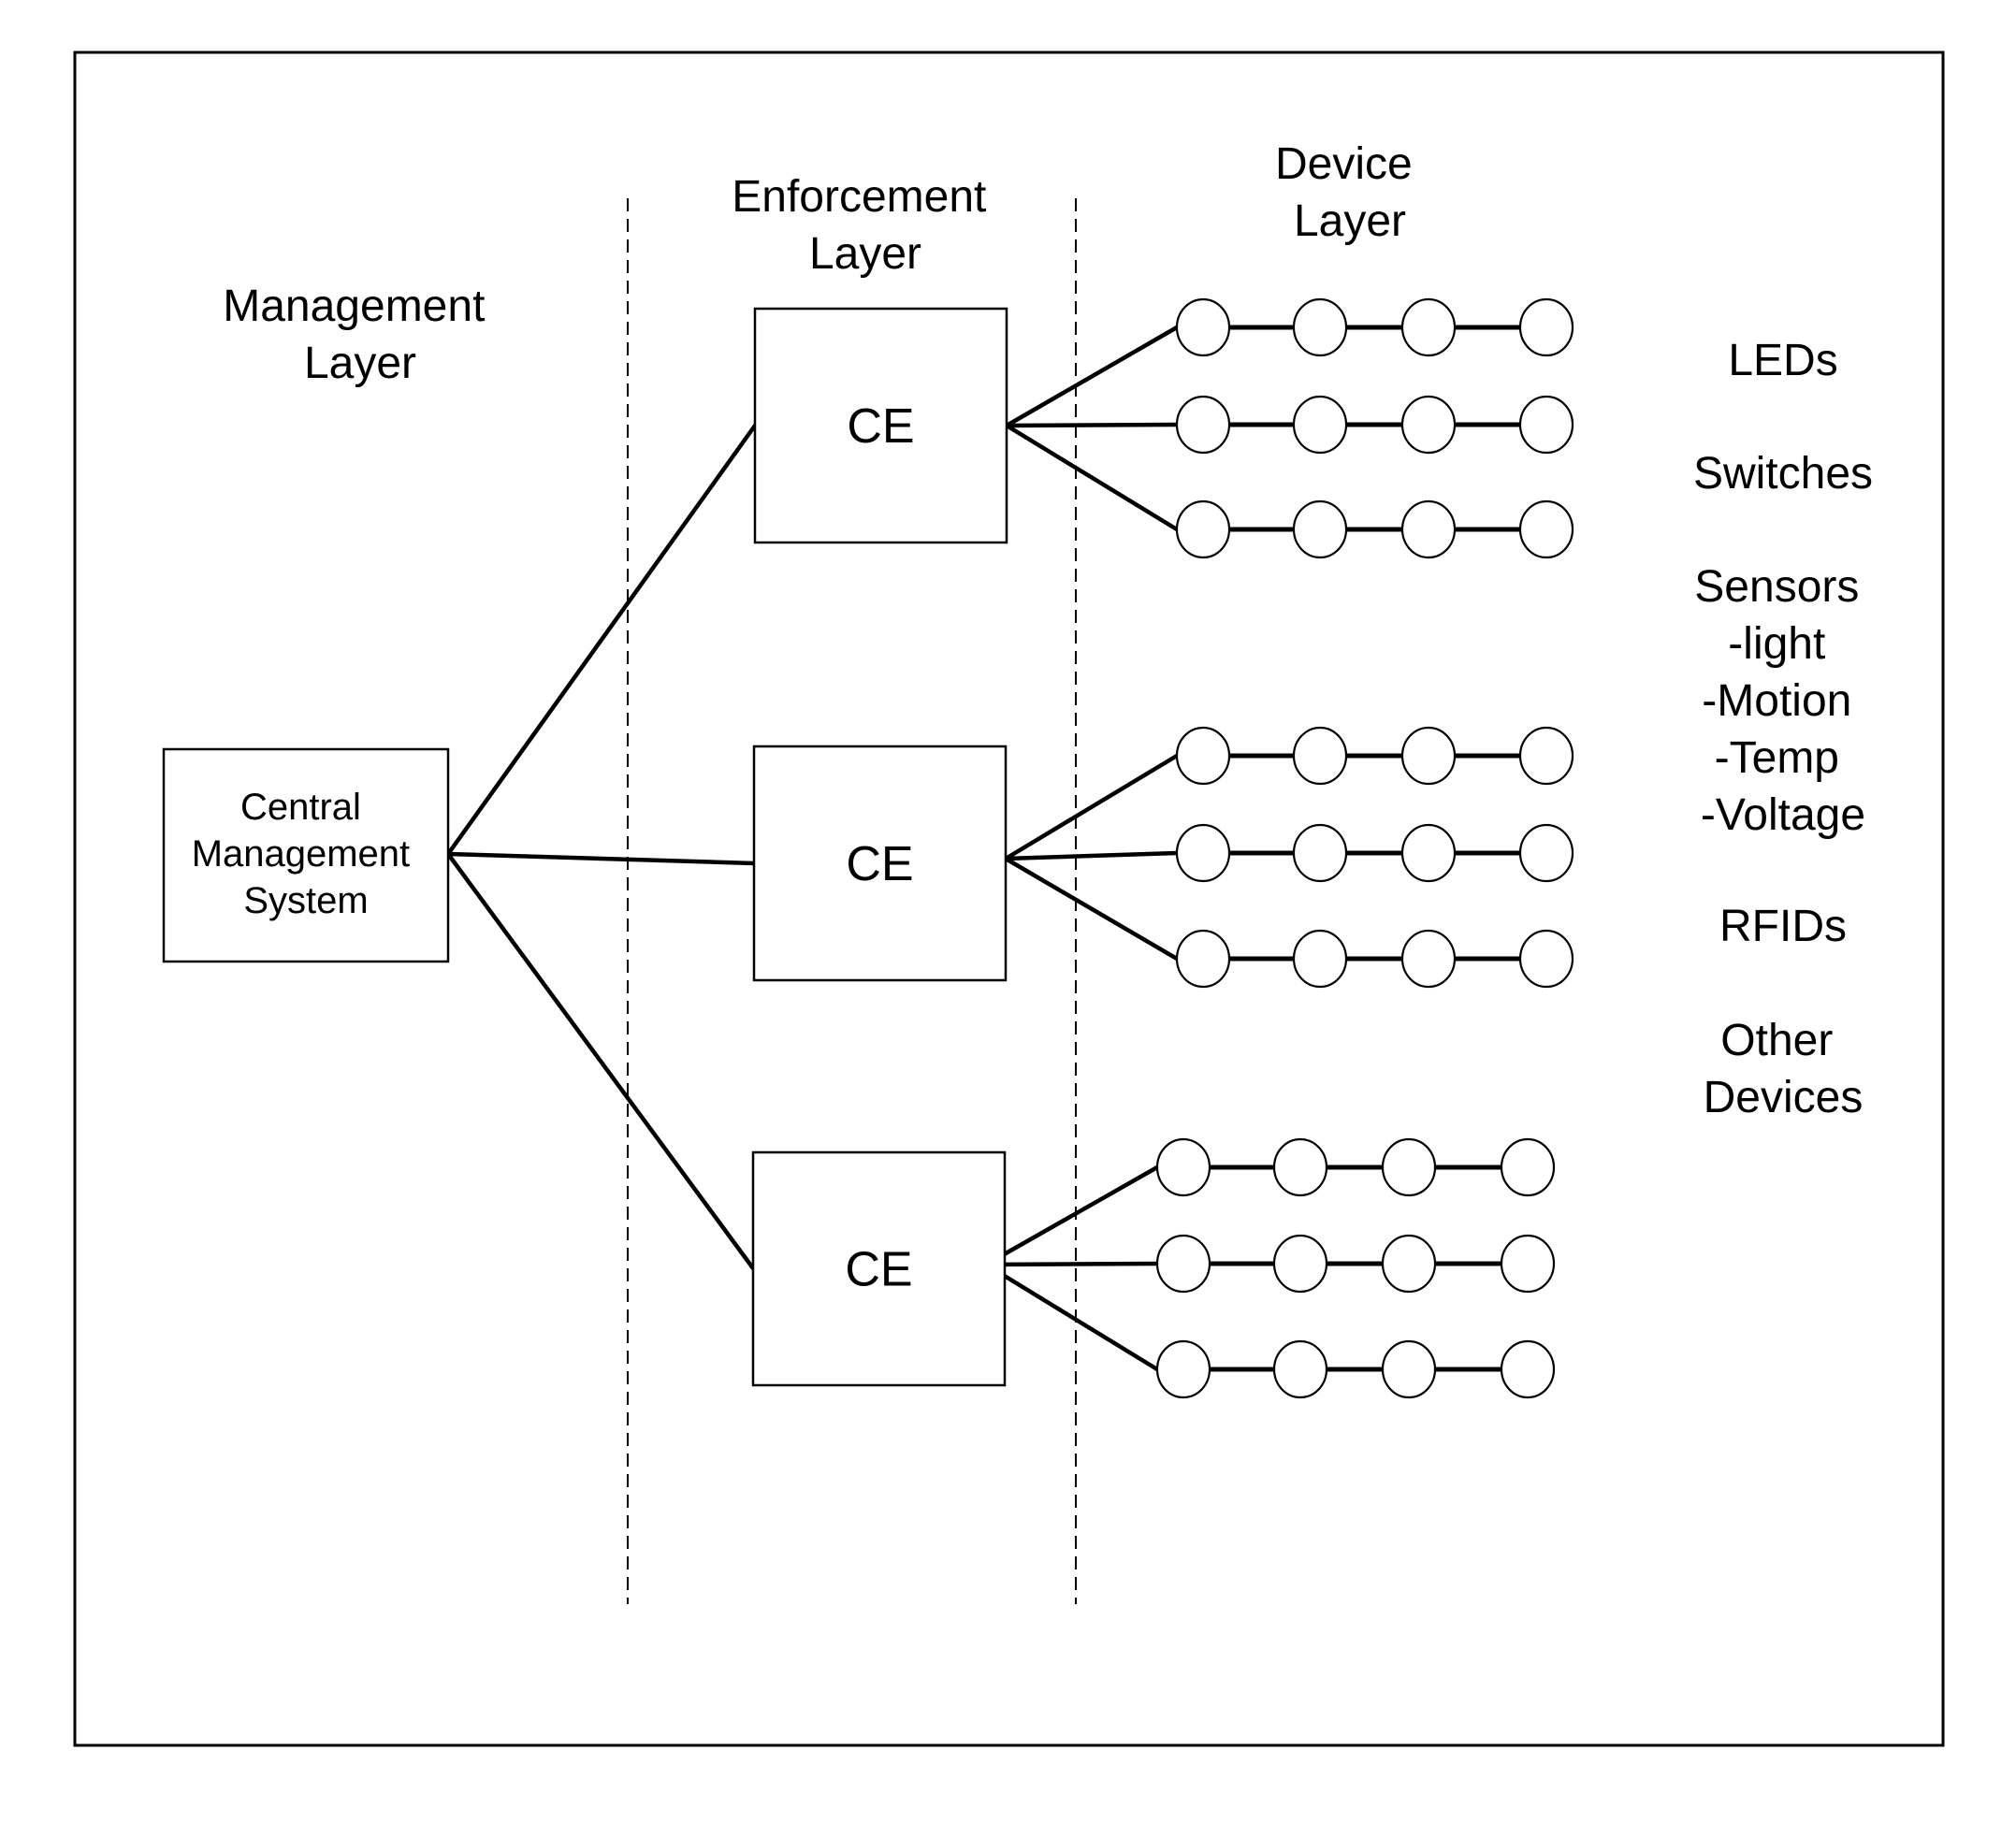 The width and height of the screenshot is (2016, 1837). Describe the element at coordinates (1777, 1040) in the screenshot. I see `other-devices-line1: Other` at that location.